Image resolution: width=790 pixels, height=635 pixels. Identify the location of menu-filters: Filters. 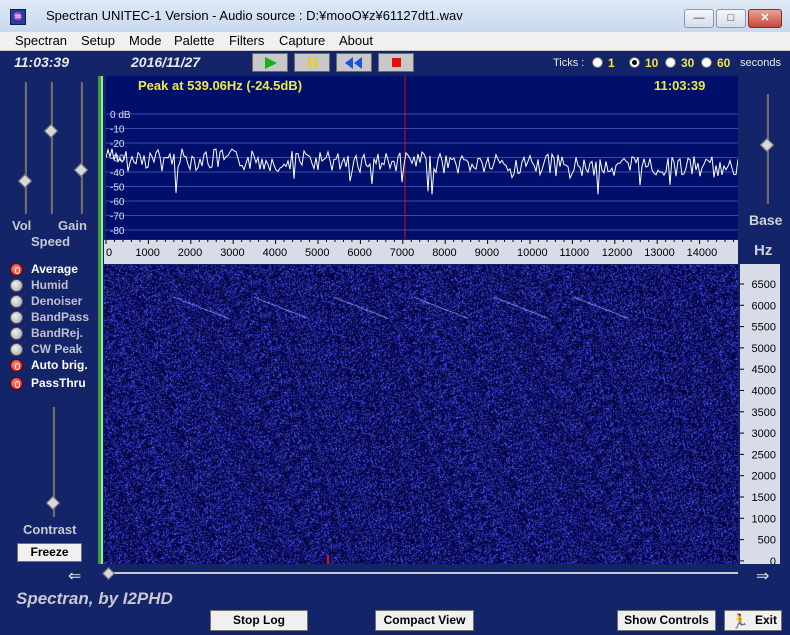
(246, 40).